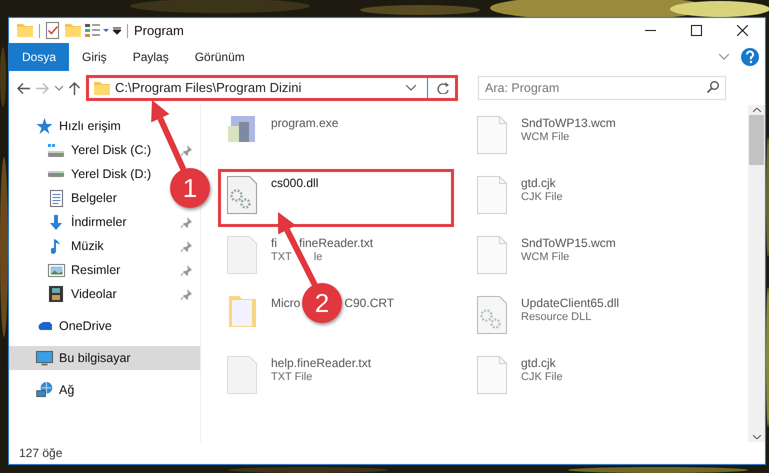 The image size is (769, 473). I want to click on file-name: fineReader.txt, so click(336, 243).